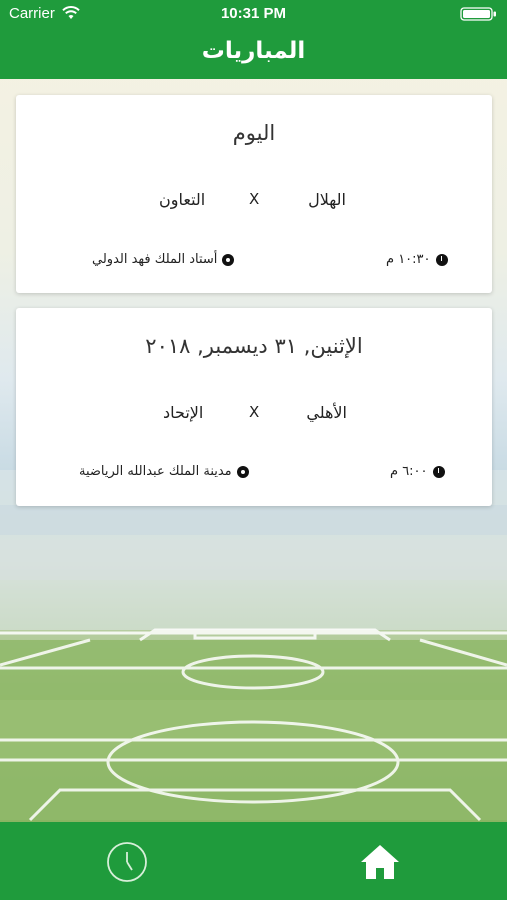  I want to click on match-time: ١٠:٣٠ م, so click(408, 259).